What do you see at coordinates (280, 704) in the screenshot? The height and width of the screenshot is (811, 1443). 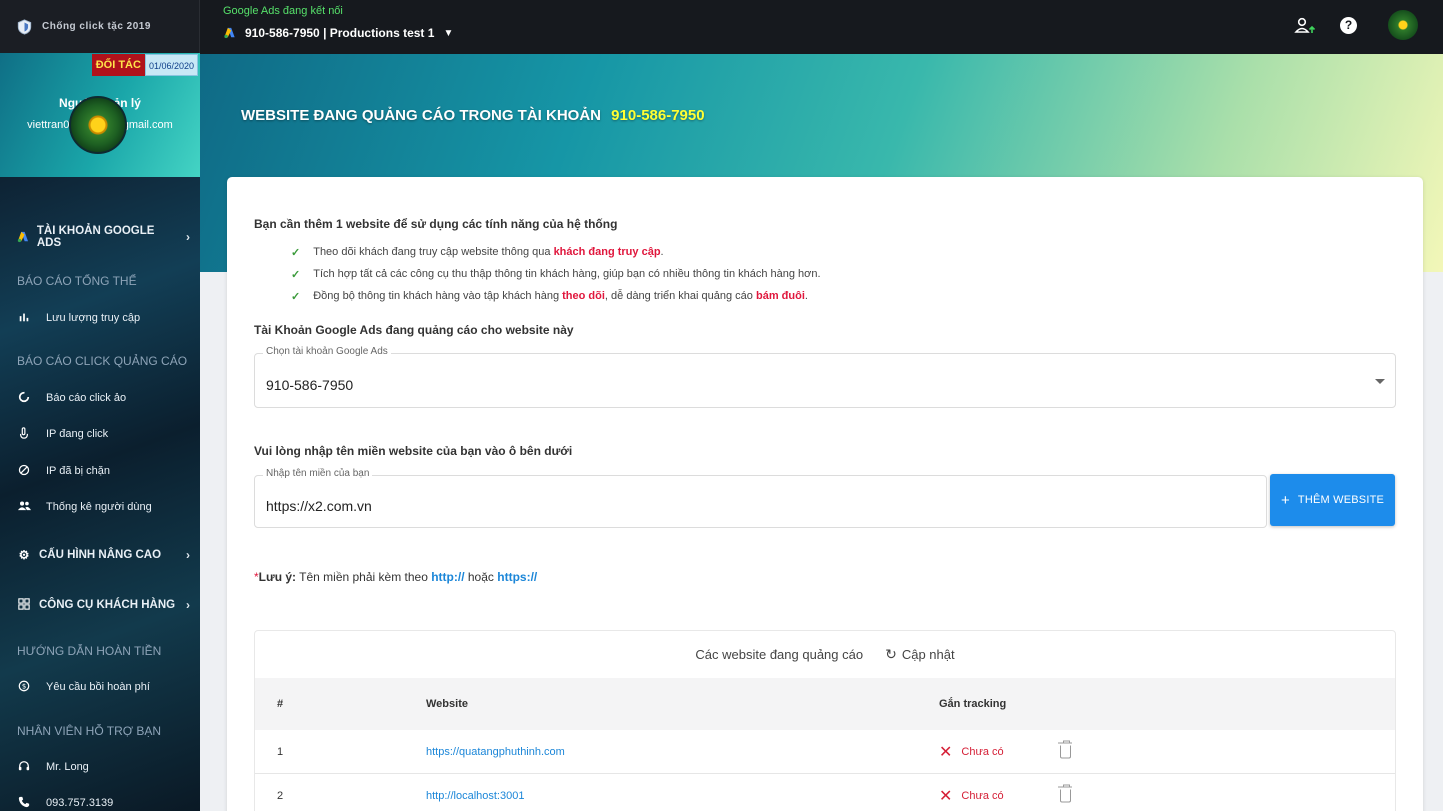 I see `column-header-num: #` at bounding box center [280, 704].